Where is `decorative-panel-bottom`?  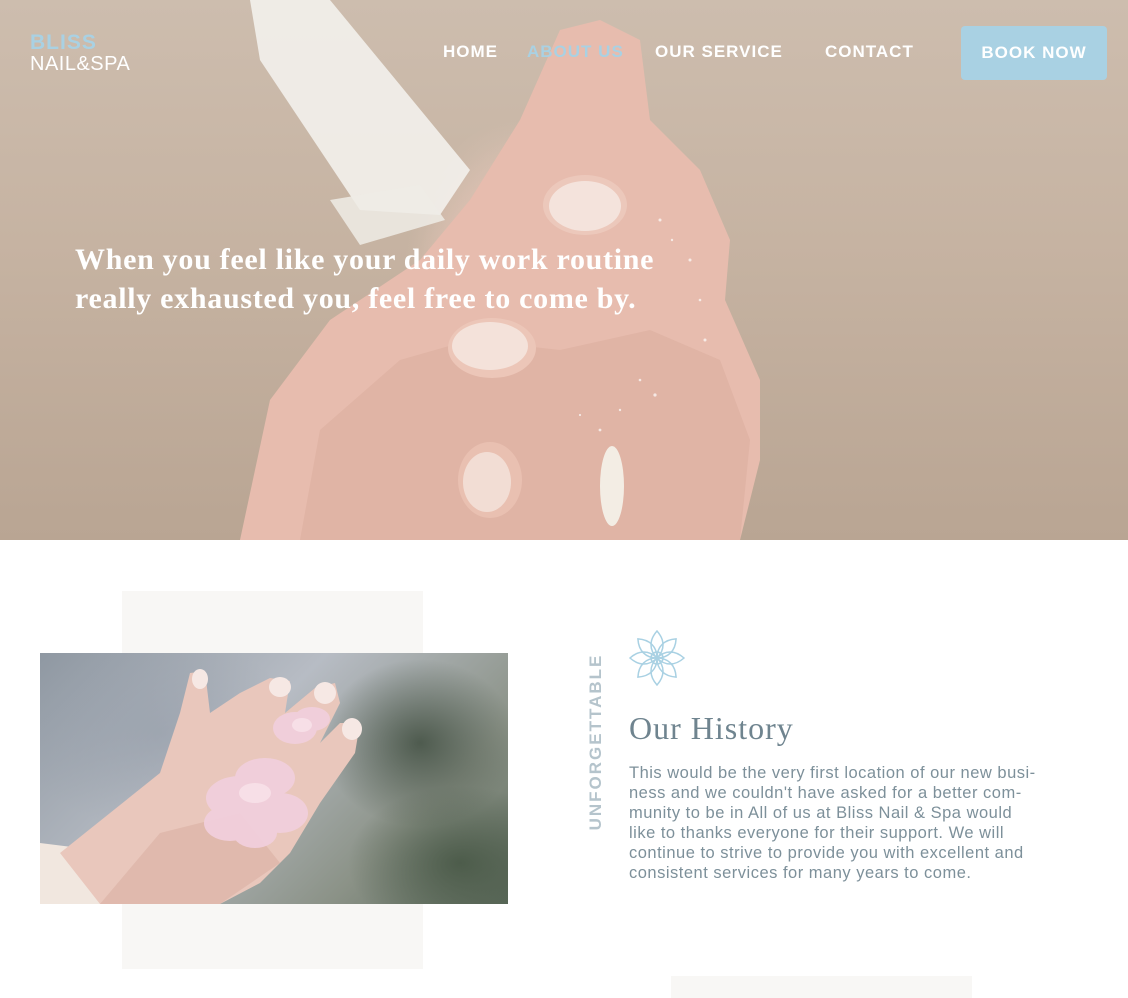 decorative-panel-bottom is located at coordinates (821, 987).